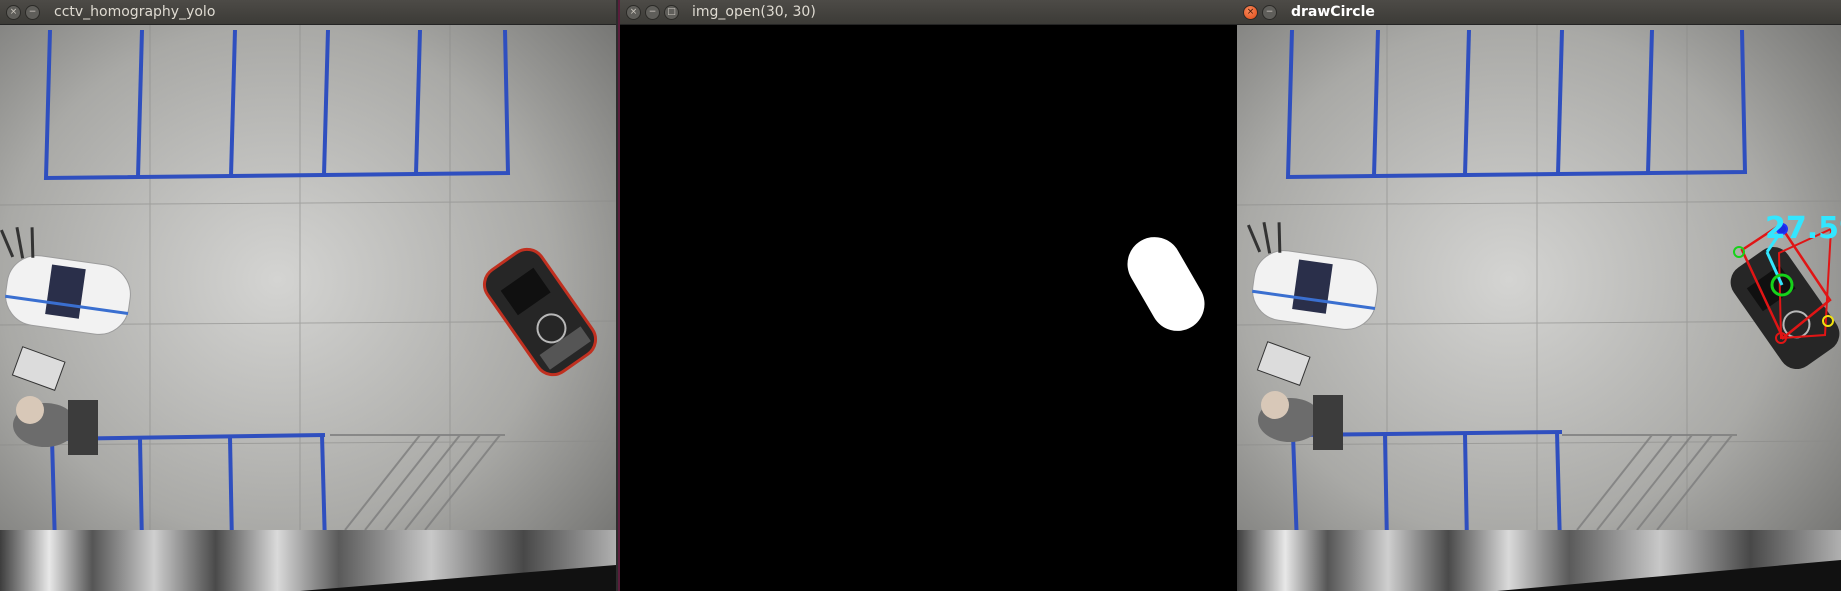 The image size is (1841, 591). I want to click on window-title: drawCircle, so click(1333, 12).